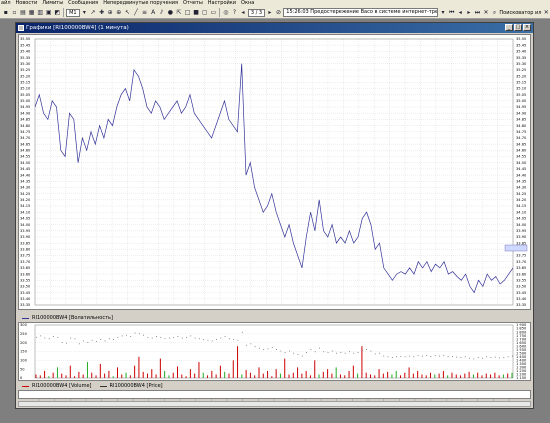 Image resolution: width=550 pixels, height=423 pixels. I want to click on minimize-button: _, so click(509, 27).